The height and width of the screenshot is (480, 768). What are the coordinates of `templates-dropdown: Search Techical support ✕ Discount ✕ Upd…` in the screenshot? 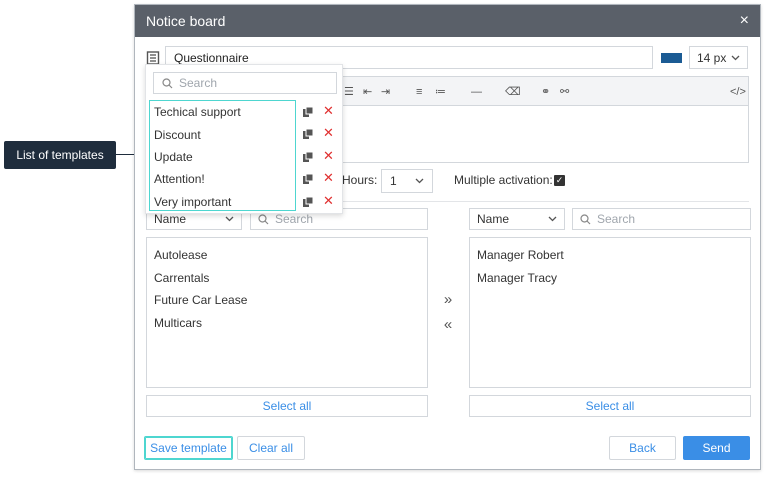 It's located at (244, 139).